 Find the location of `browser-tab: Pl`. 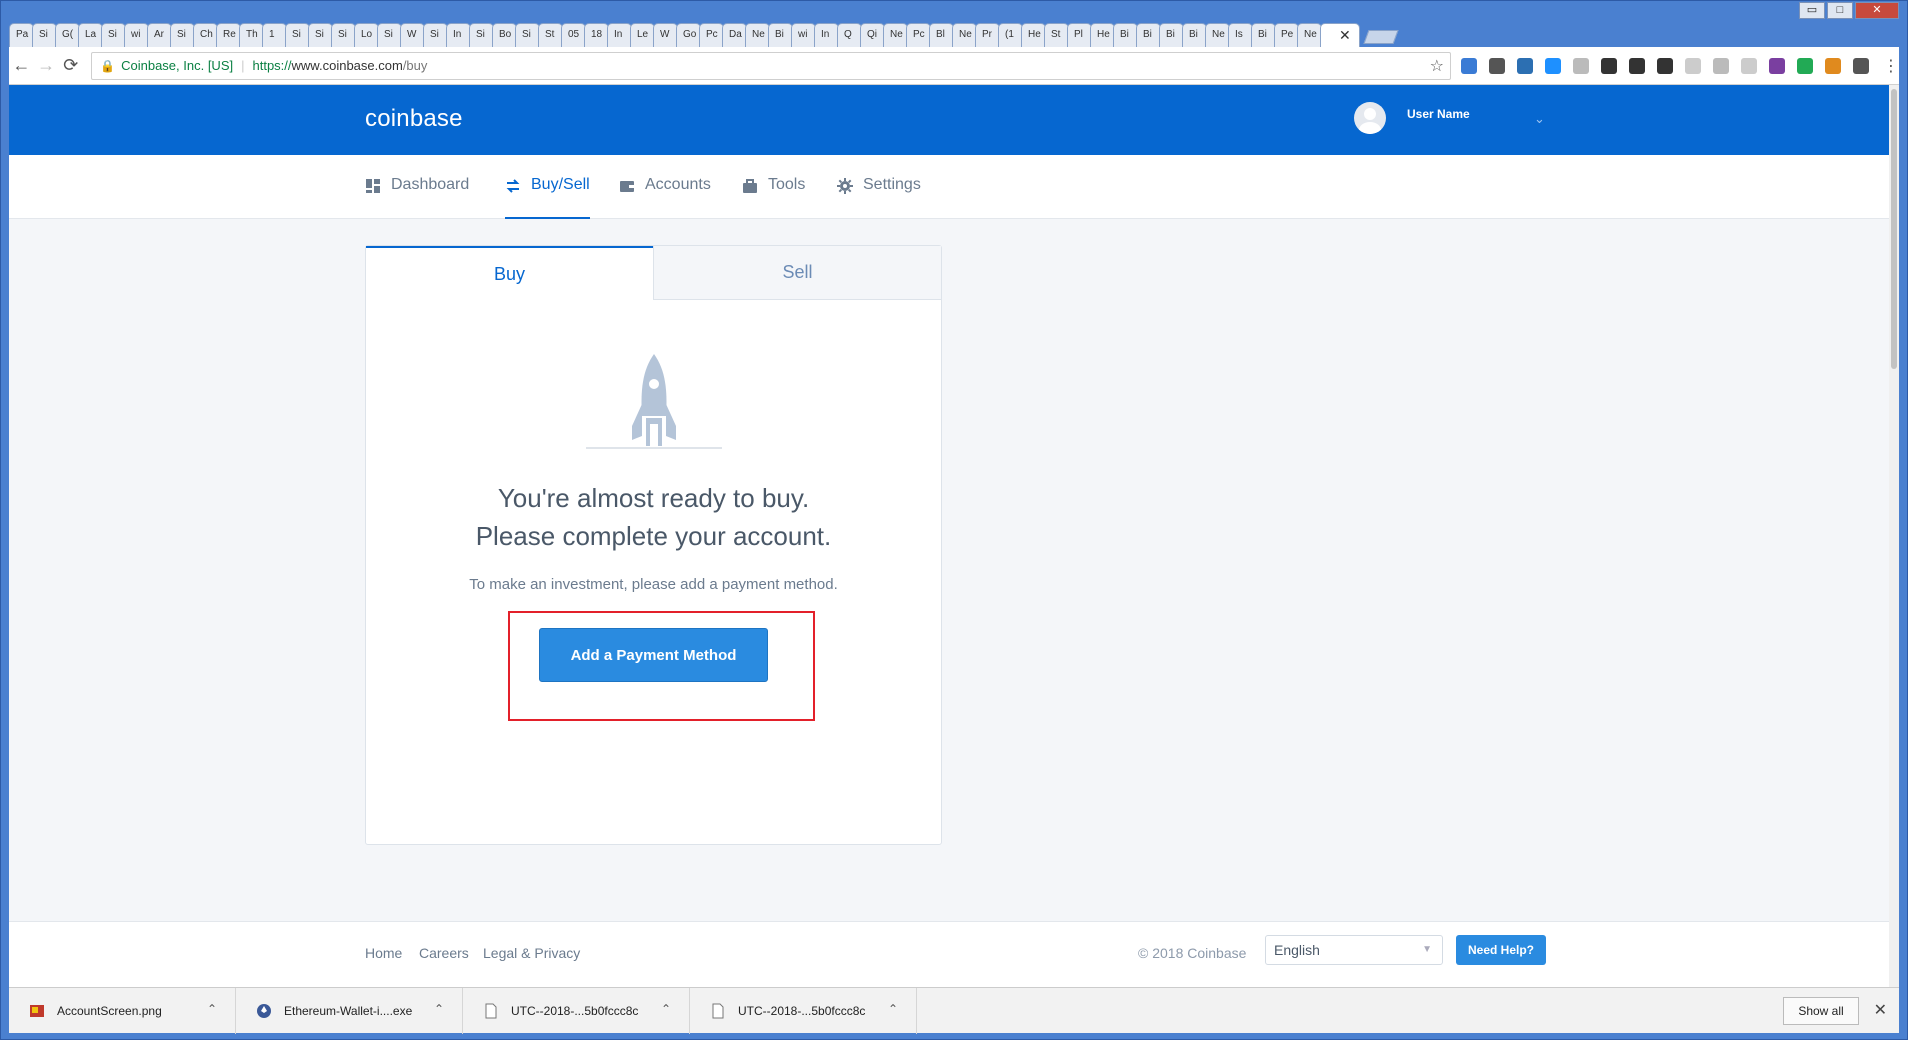

browser-tab: Pl is located at coordinates (1079, 35).